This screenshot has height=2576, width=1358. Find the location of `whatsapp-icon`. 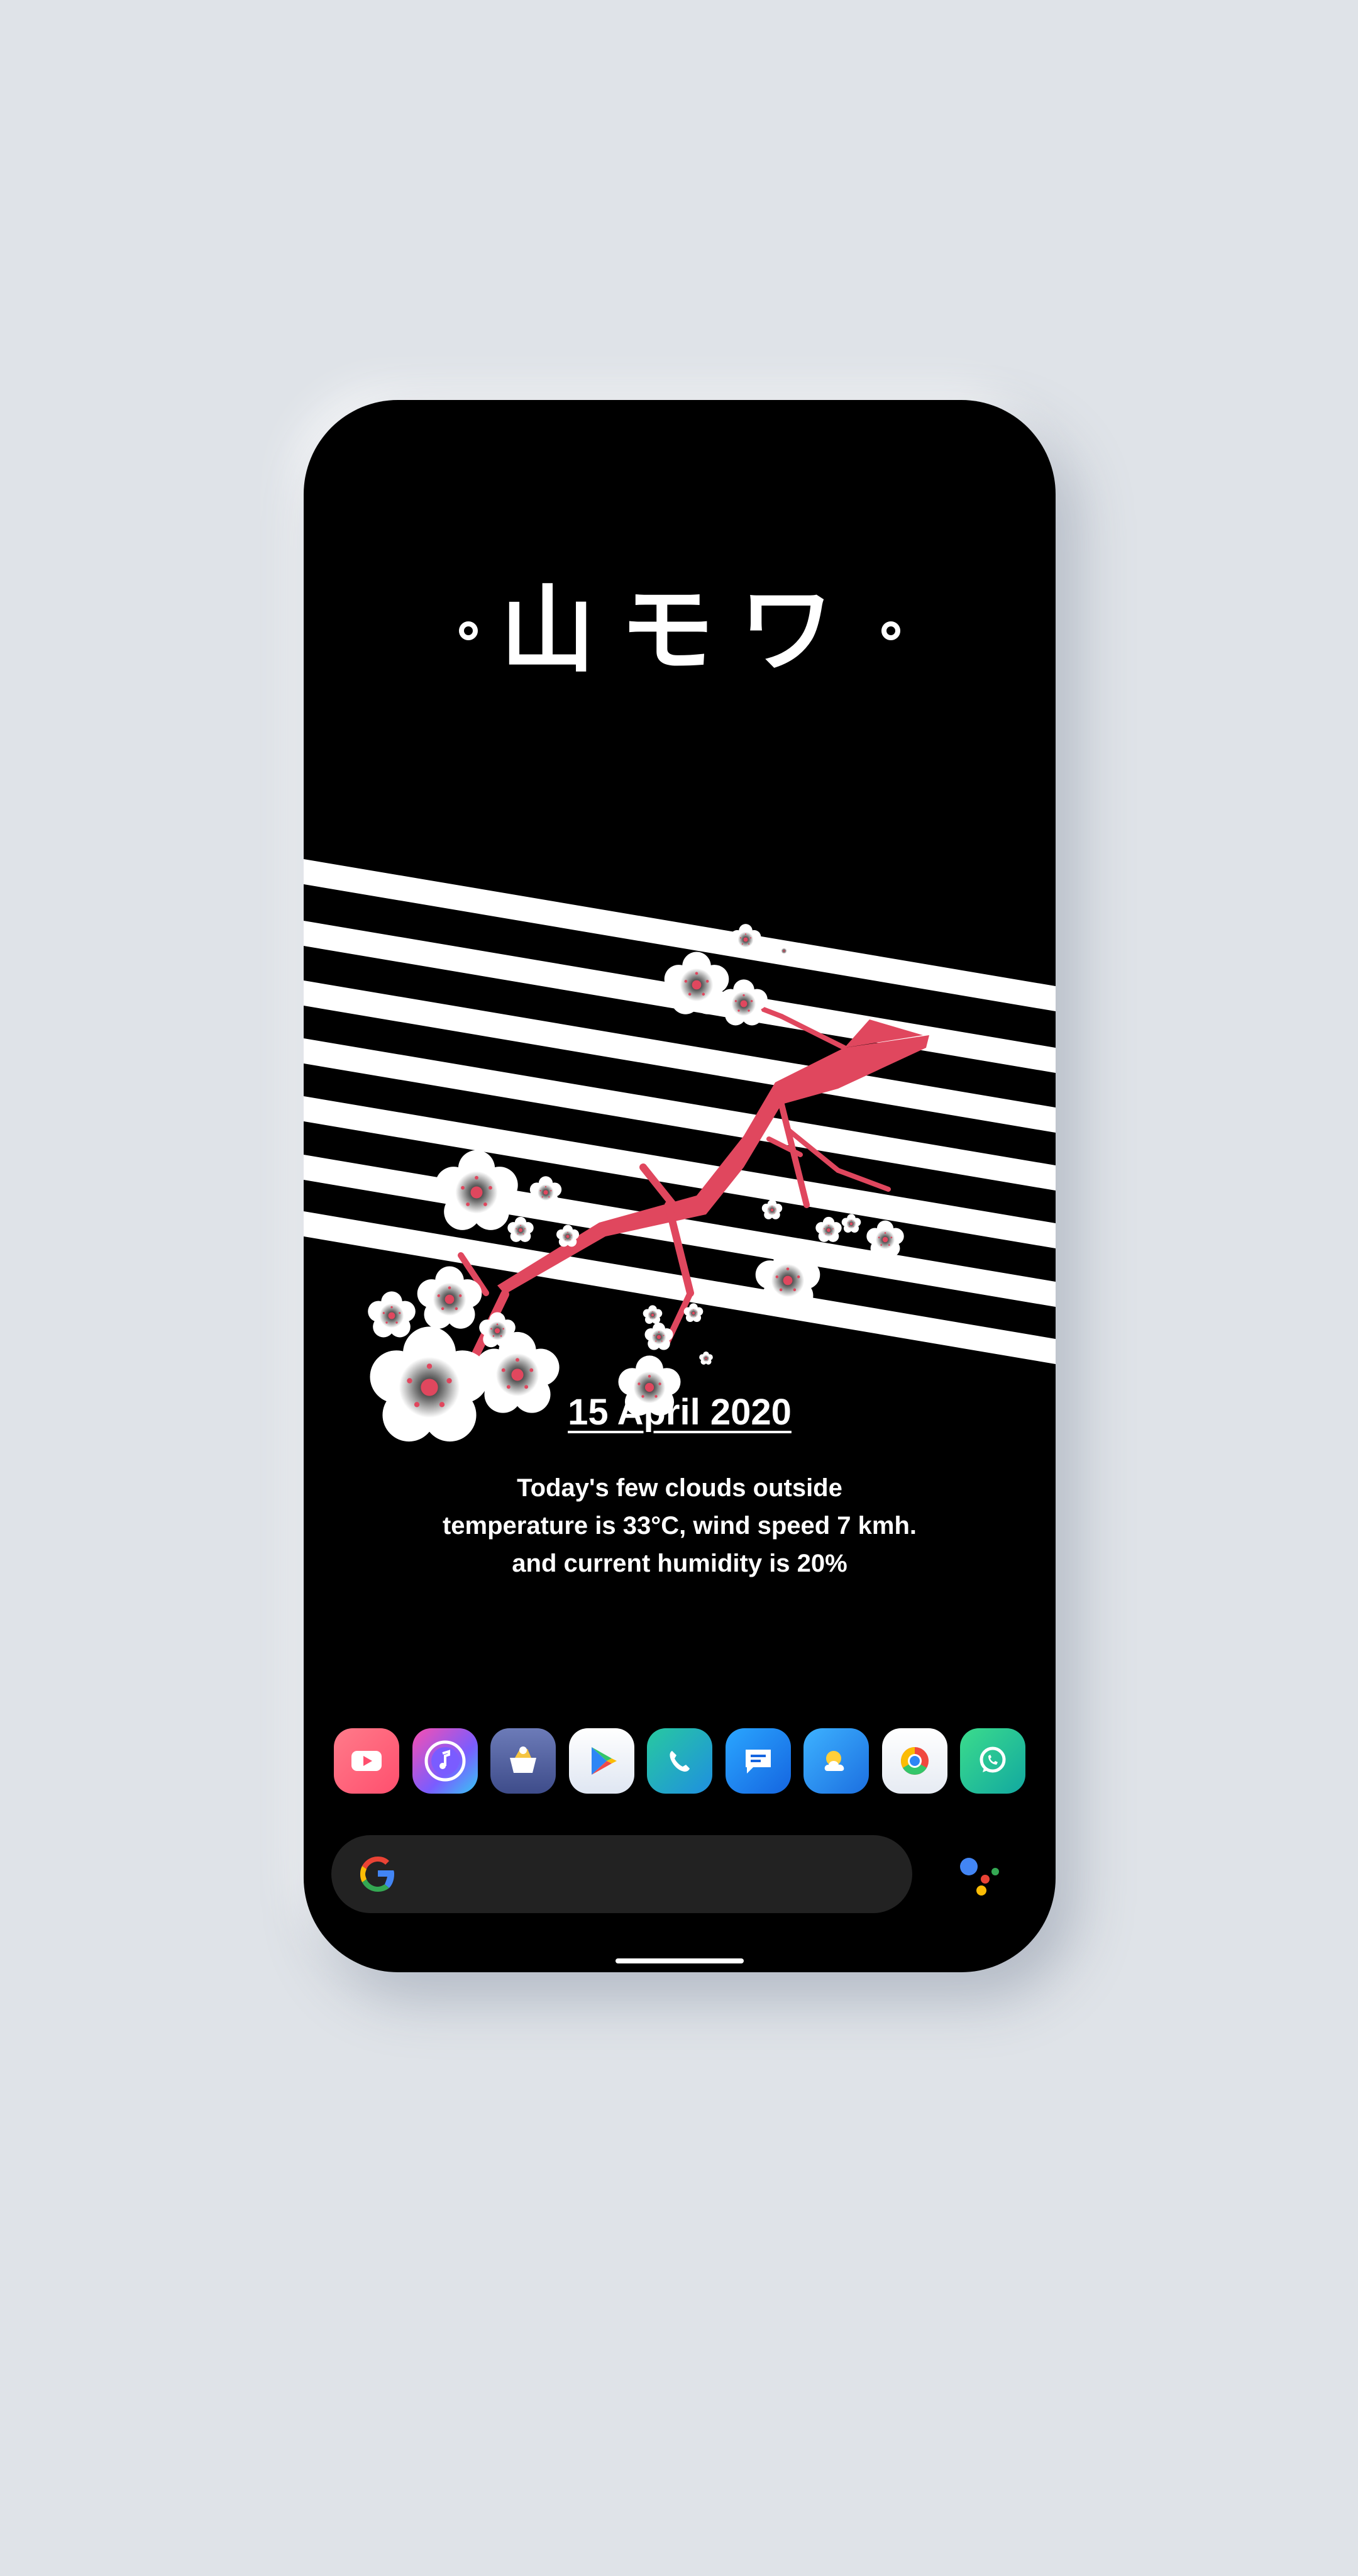

whatsapp-icon is located at coordinates (993, 1759).